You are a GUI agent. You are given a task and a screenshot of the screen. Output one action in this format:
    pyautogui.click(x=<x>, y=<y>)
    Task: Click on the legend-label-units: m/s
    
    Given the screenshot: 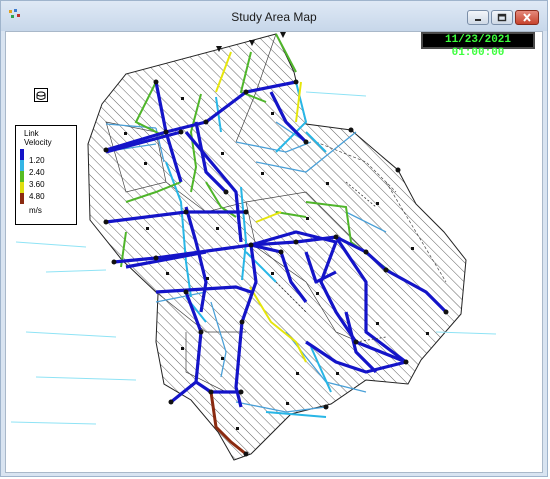 What is the action you would take?
    pyautogui.click(x=35, y=210)
    